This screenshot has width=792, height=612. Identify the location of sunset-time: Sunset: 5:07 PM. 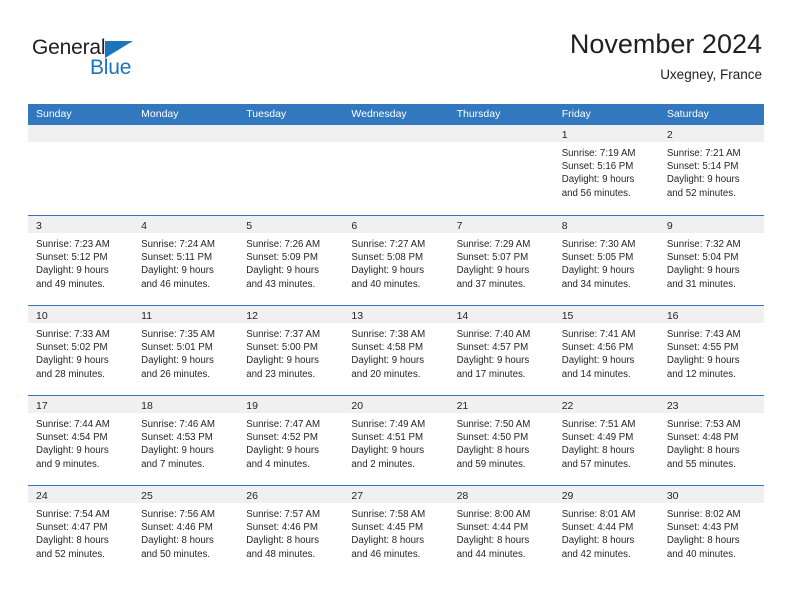
(492, 258).